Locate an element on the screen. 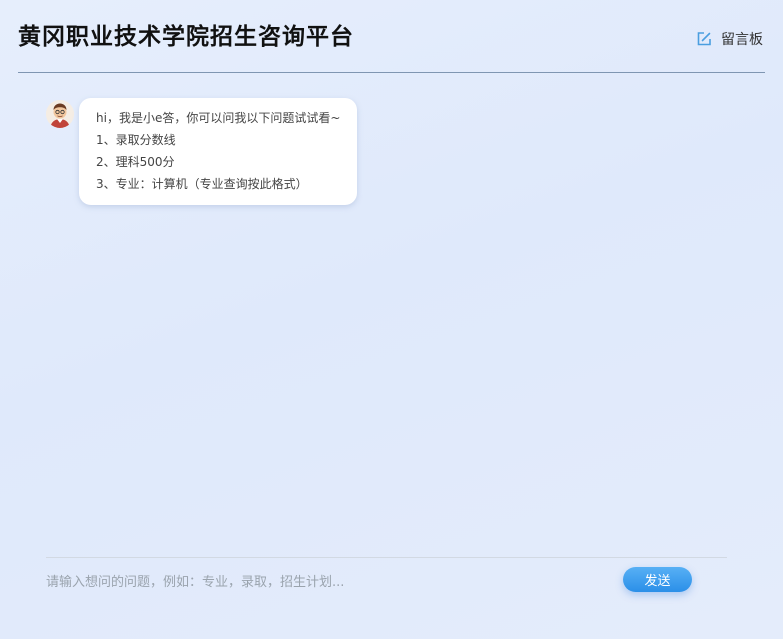 The image size is (783, 639). input-divider is located at coordinates (386, 557).